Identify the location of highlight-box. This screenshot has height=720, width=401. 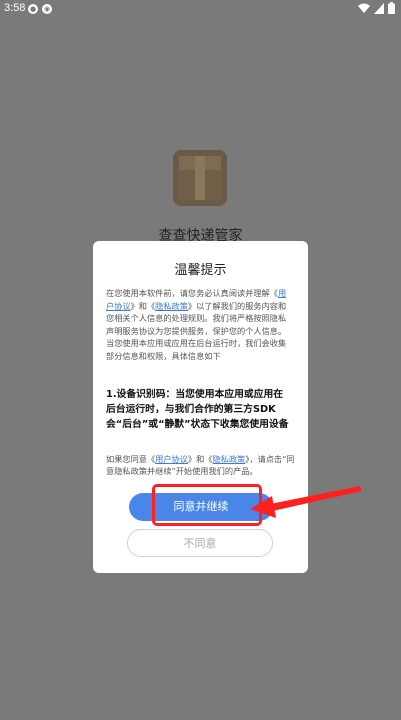
(207, 505).